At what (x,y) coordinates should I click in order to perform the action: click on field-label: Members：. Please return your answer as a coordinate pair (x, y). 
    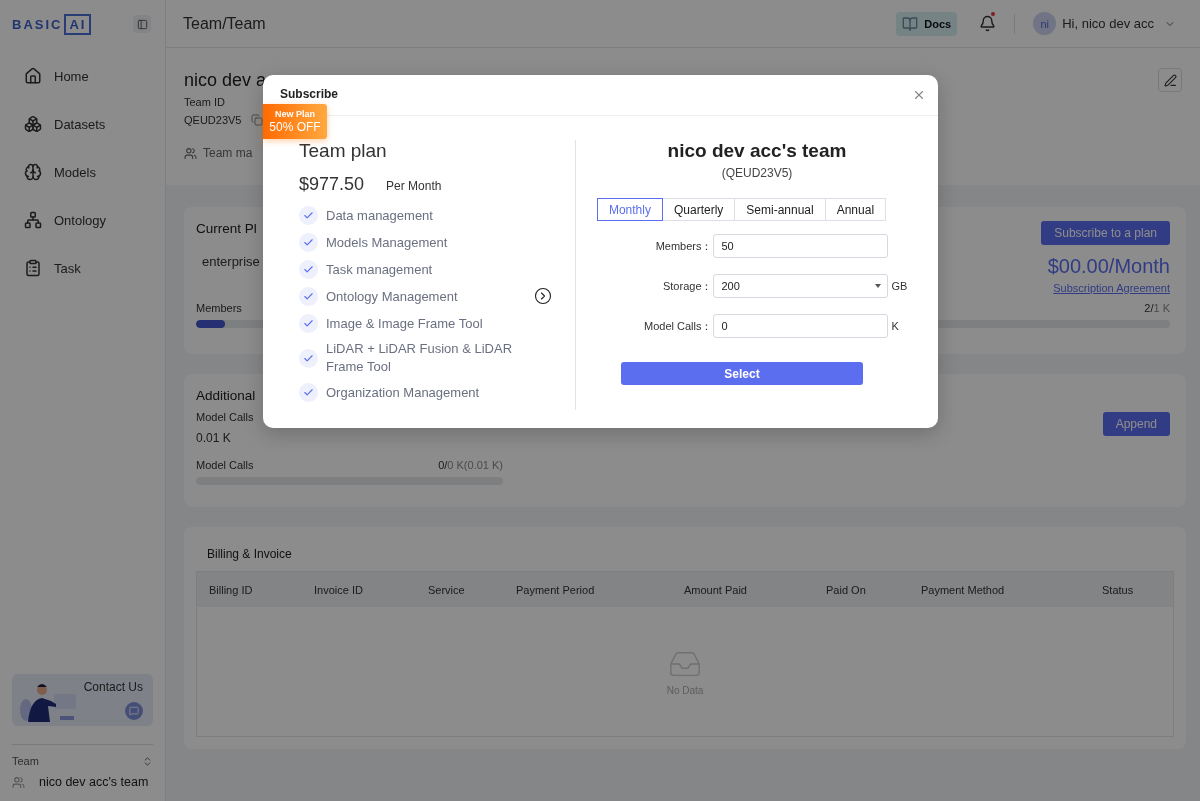
    Looking at the image, I should click on (683, 246).